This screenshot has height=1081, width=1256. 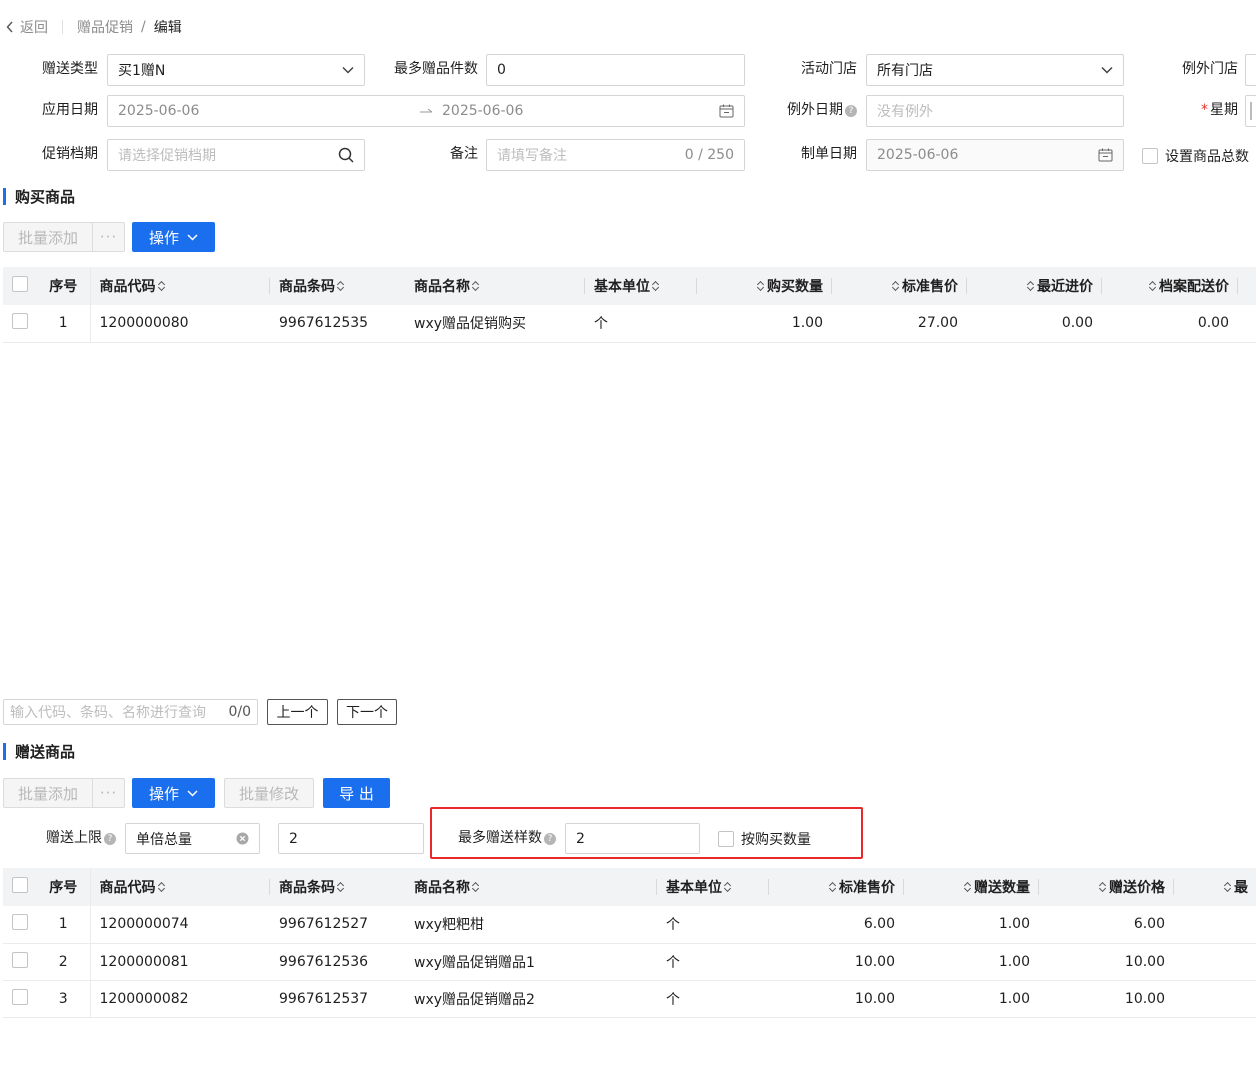 I want to click on purchase-operate-button: 操作, so click(x=173, y=237).